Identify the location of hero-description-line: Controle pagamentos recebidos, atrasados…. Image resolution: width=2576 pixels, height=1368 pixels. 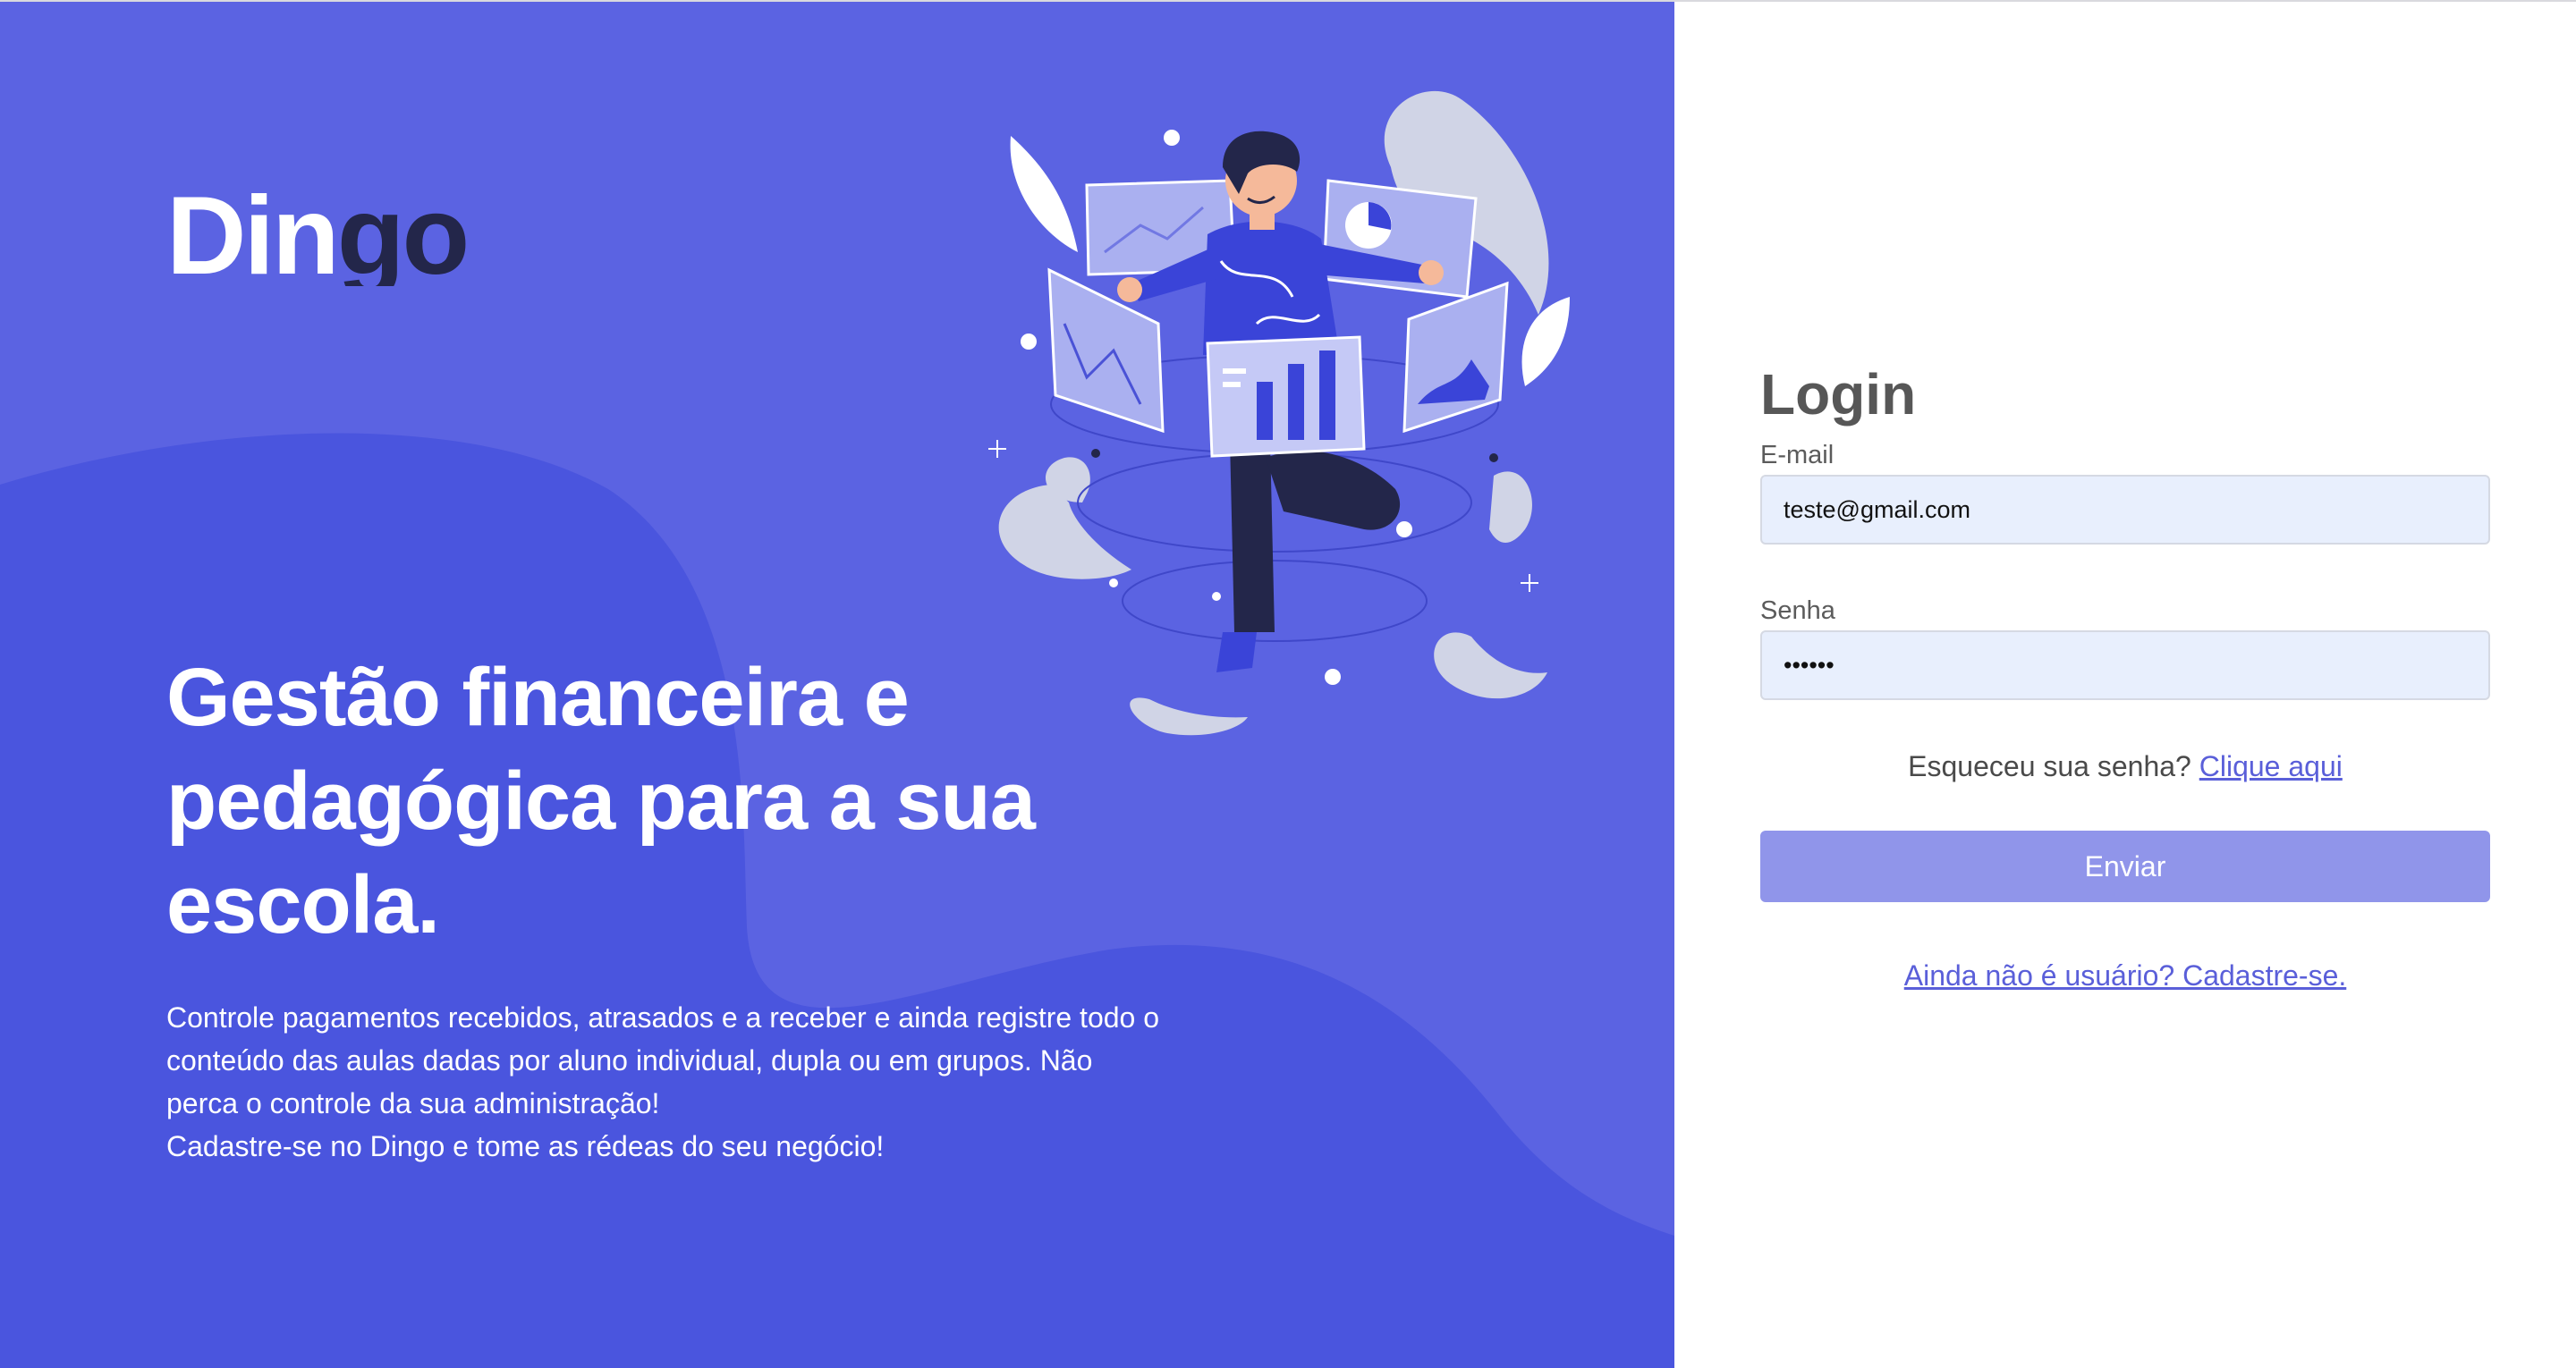
(663, 1060).